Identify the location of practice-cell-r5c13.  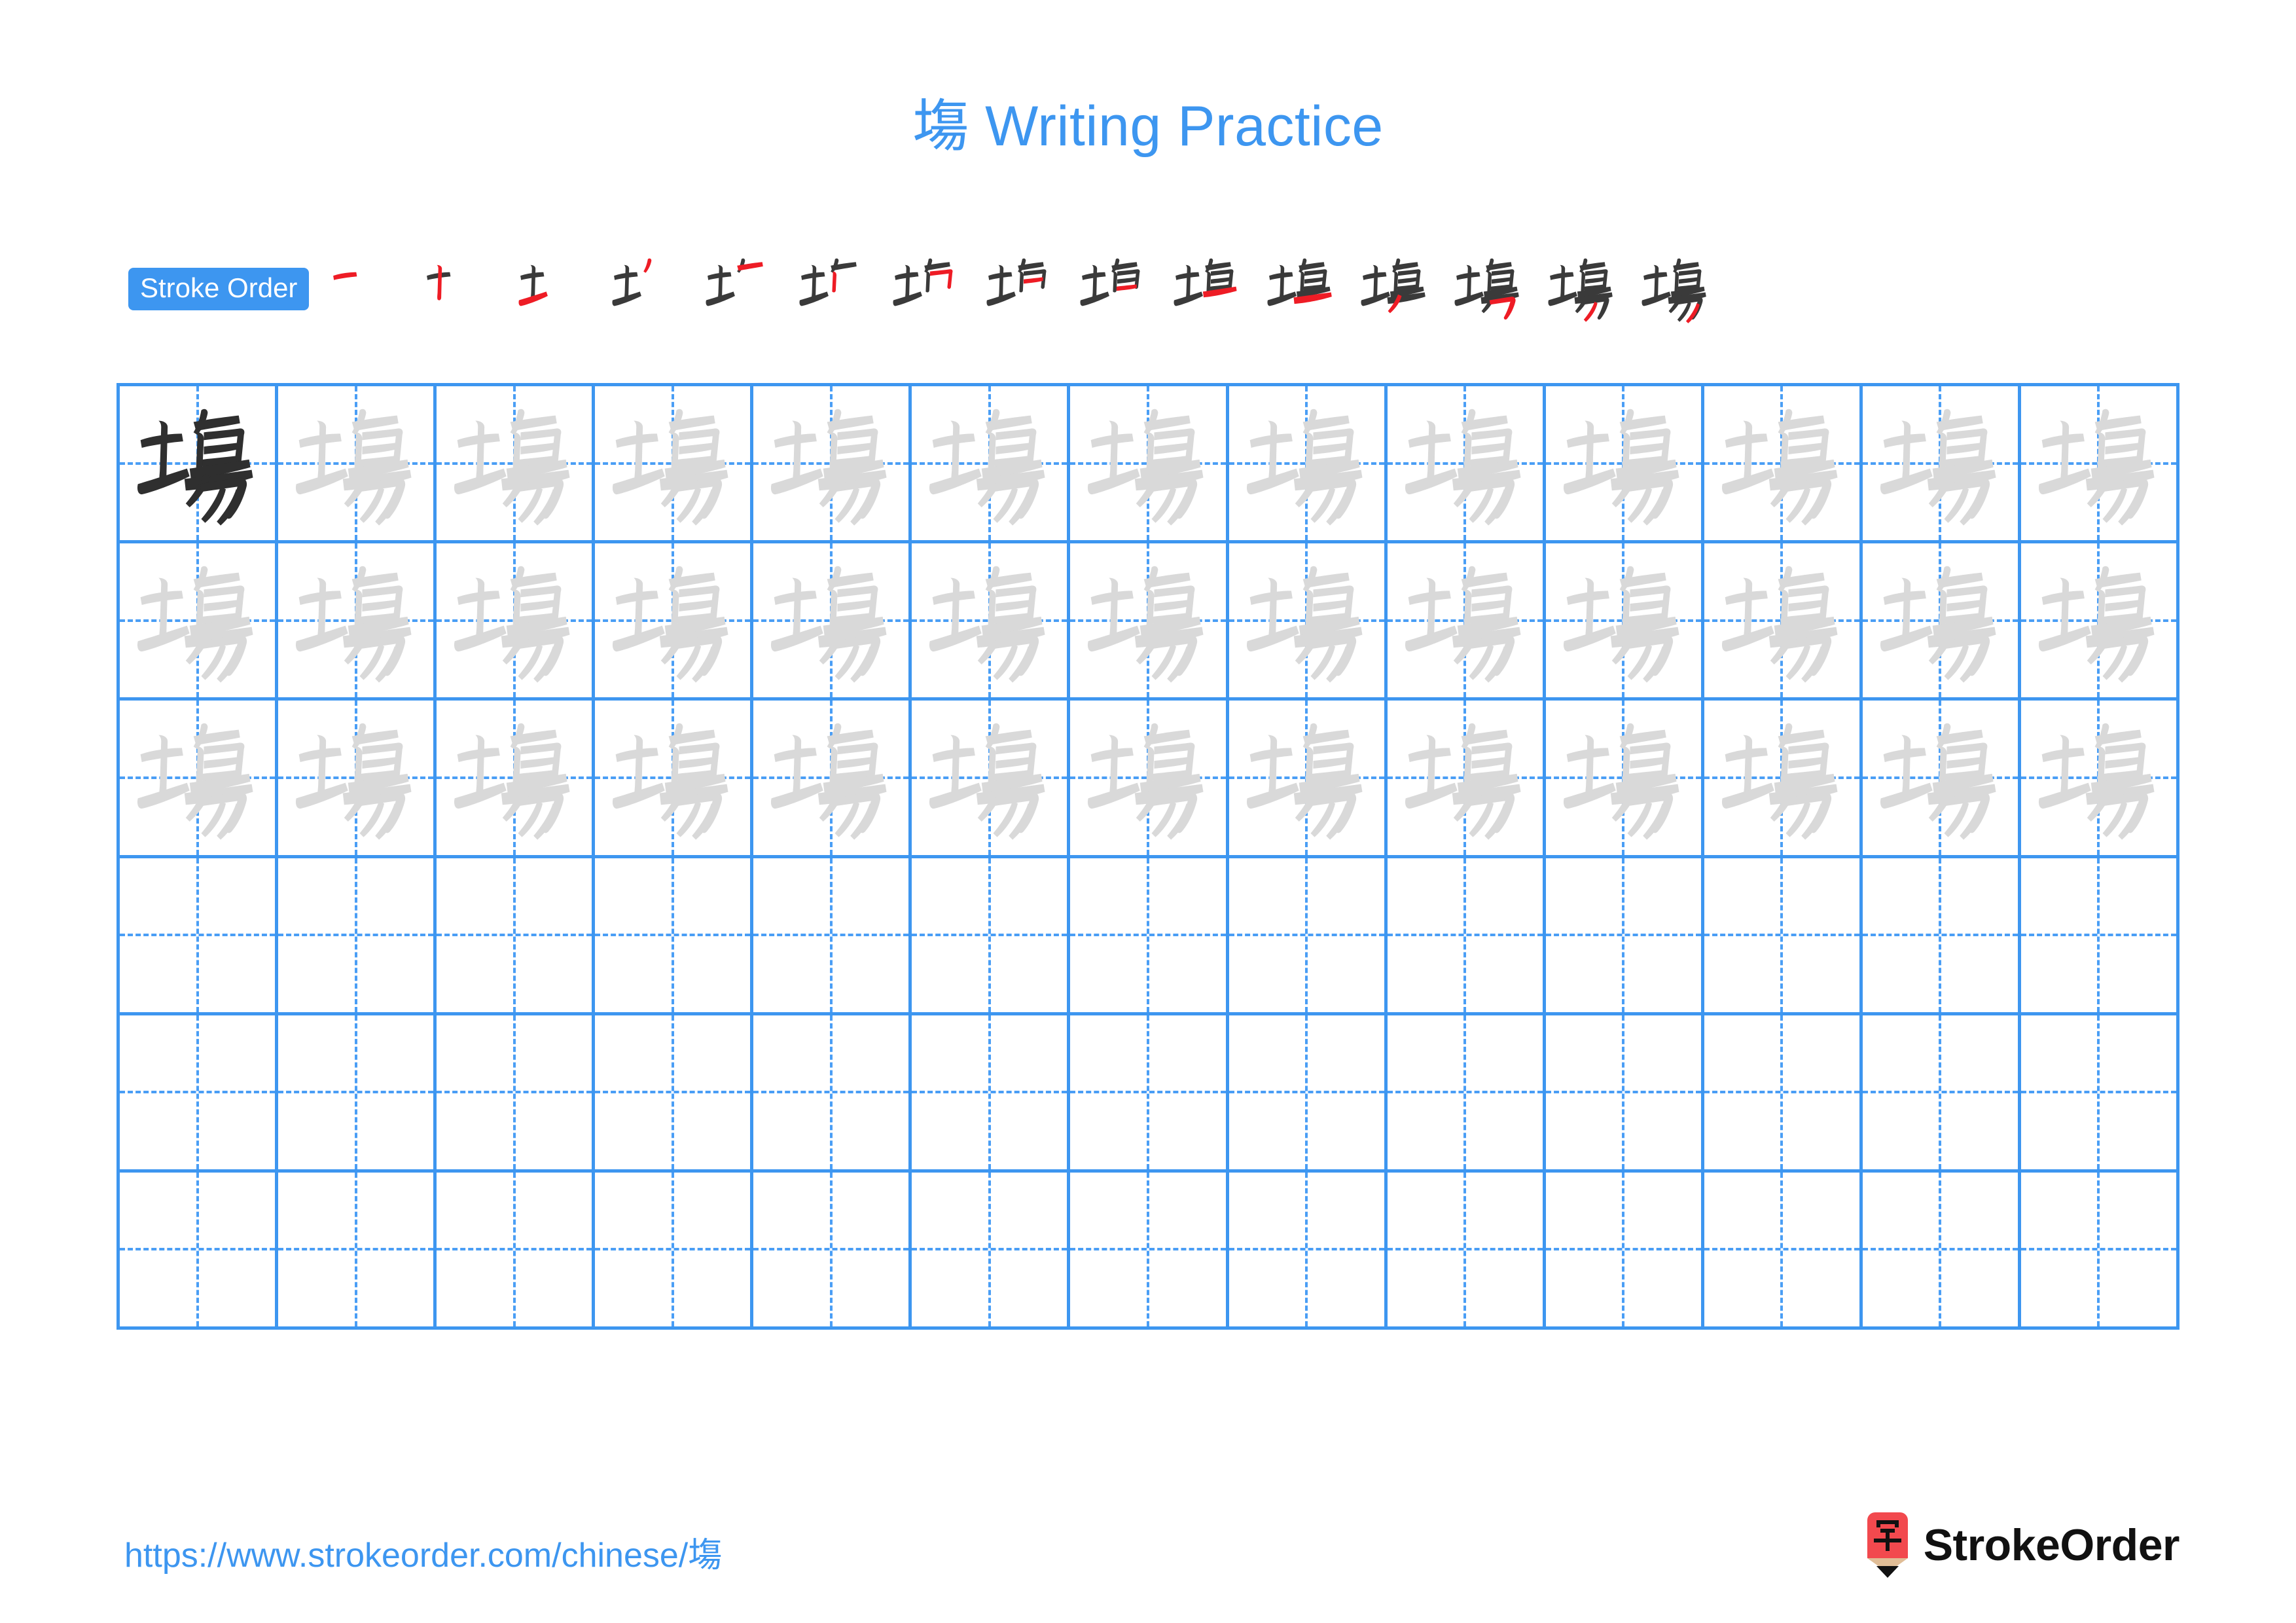
(2100, 1094).